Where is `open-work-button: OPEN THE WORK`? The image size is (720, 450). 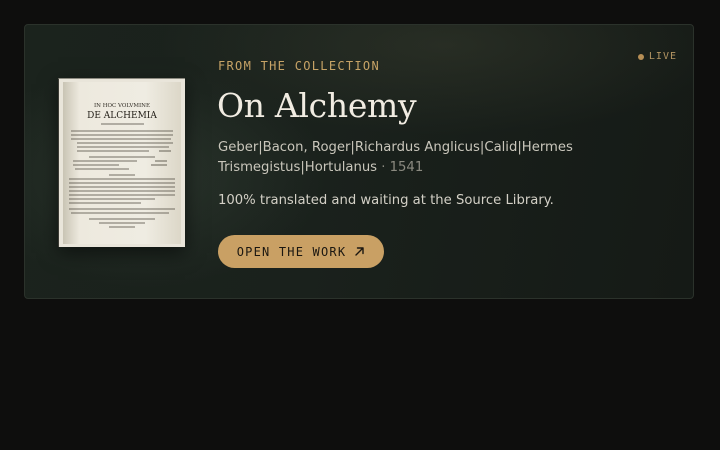 open-work-button: OPEN THE WORK is located at coordinates (301, 251).